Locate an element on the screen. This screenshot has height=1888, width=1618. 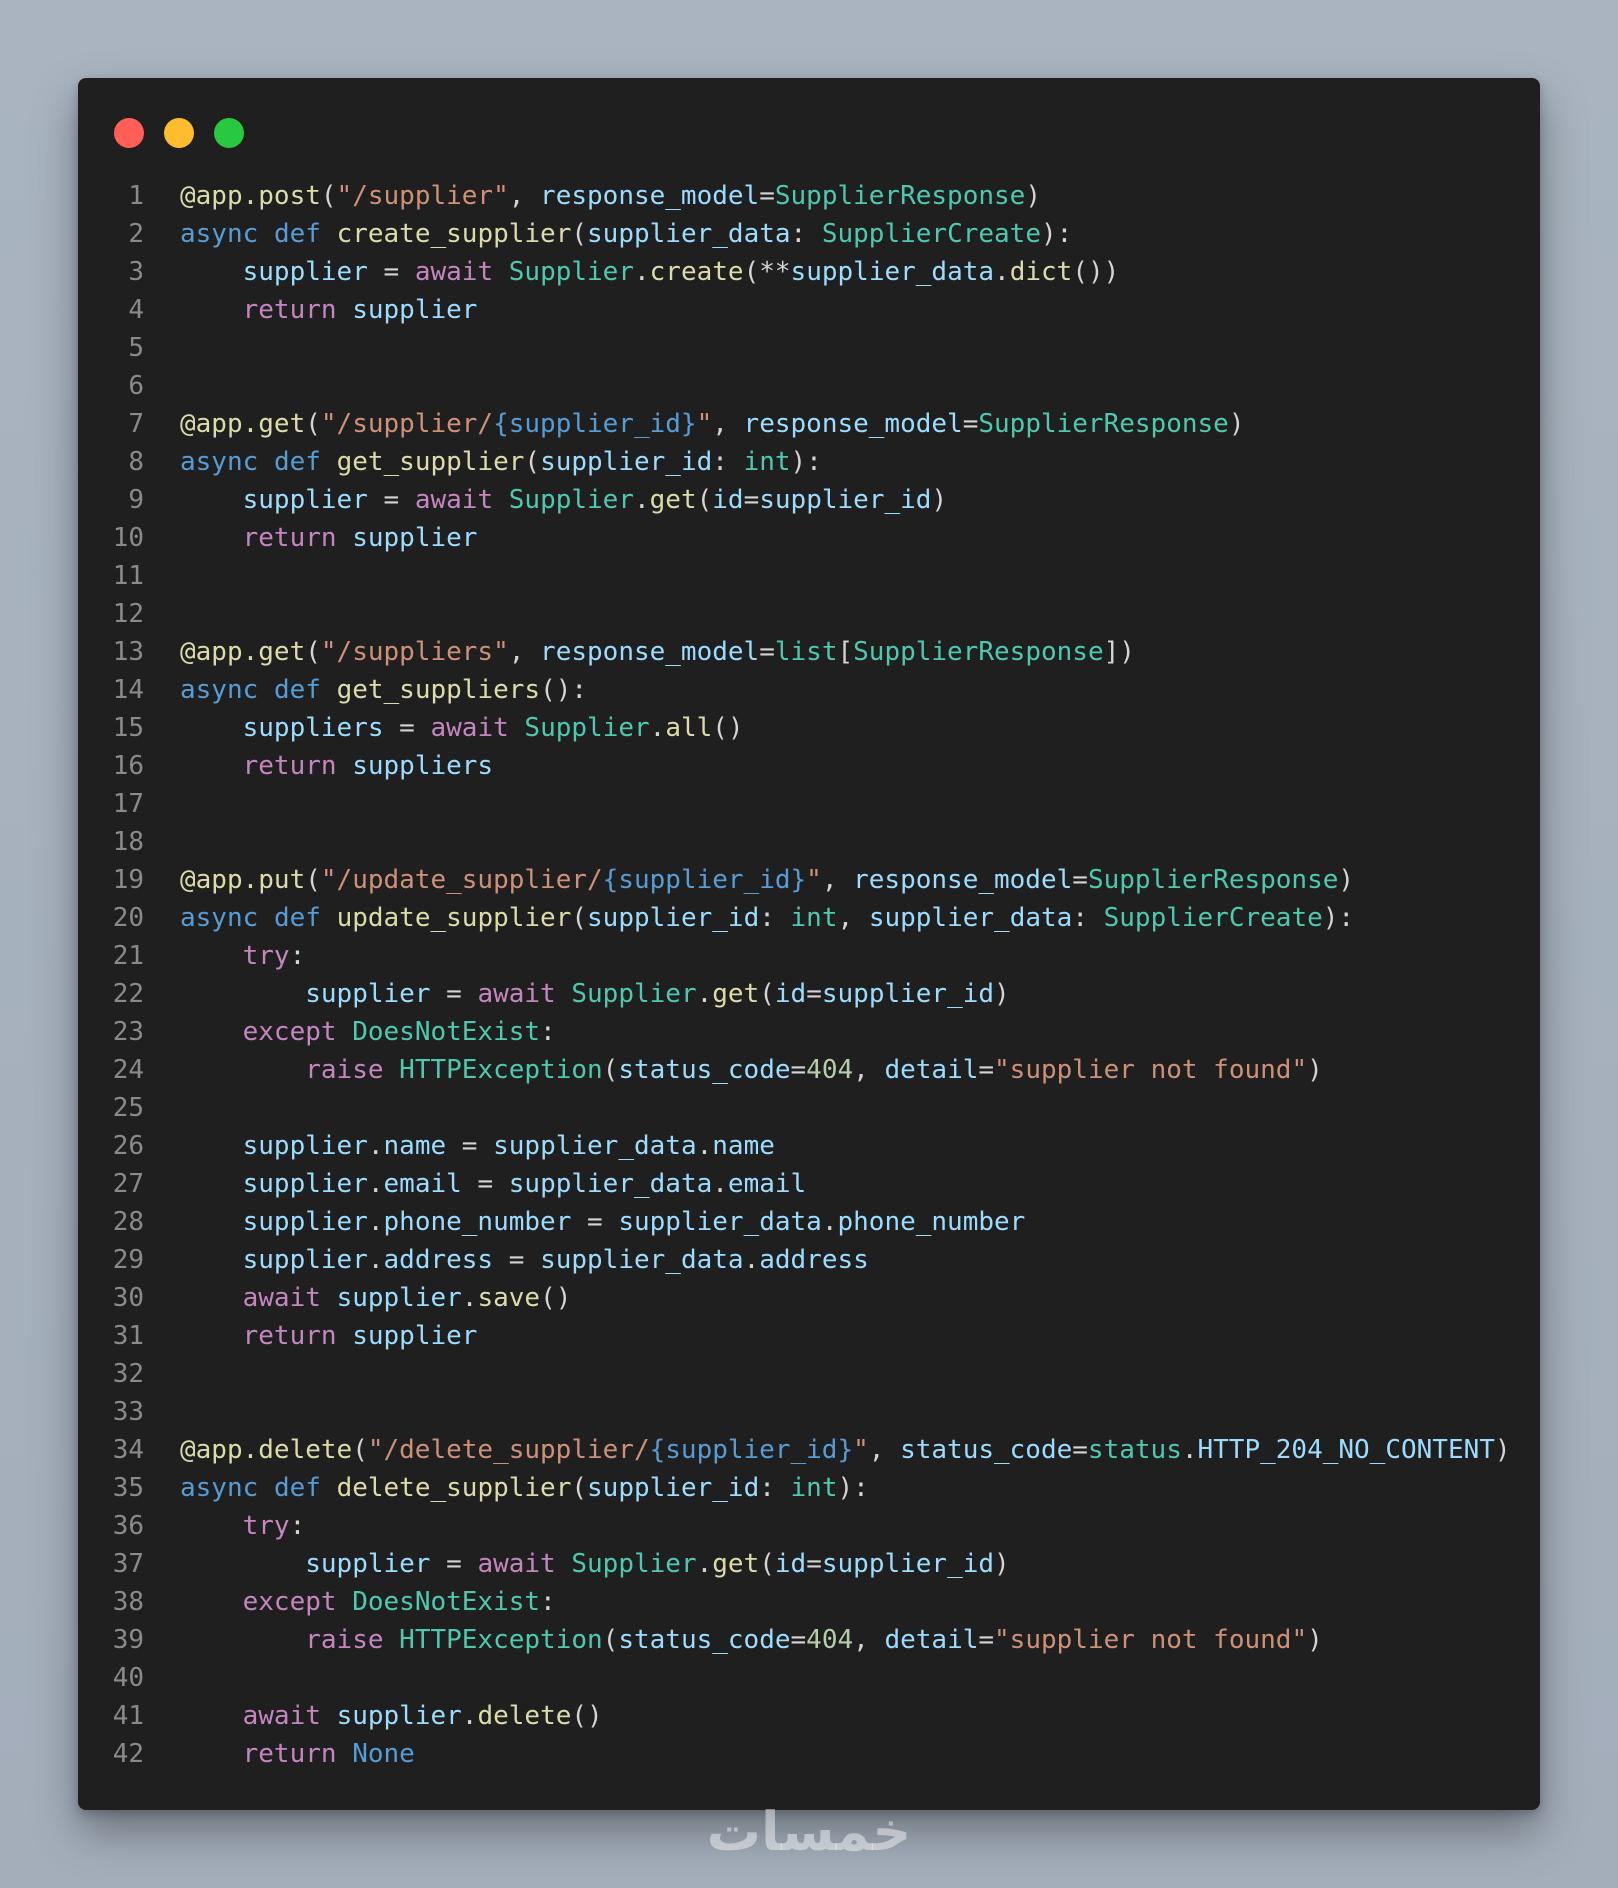
code-token-type: HTTPException is located at coordinates (501, 1640).